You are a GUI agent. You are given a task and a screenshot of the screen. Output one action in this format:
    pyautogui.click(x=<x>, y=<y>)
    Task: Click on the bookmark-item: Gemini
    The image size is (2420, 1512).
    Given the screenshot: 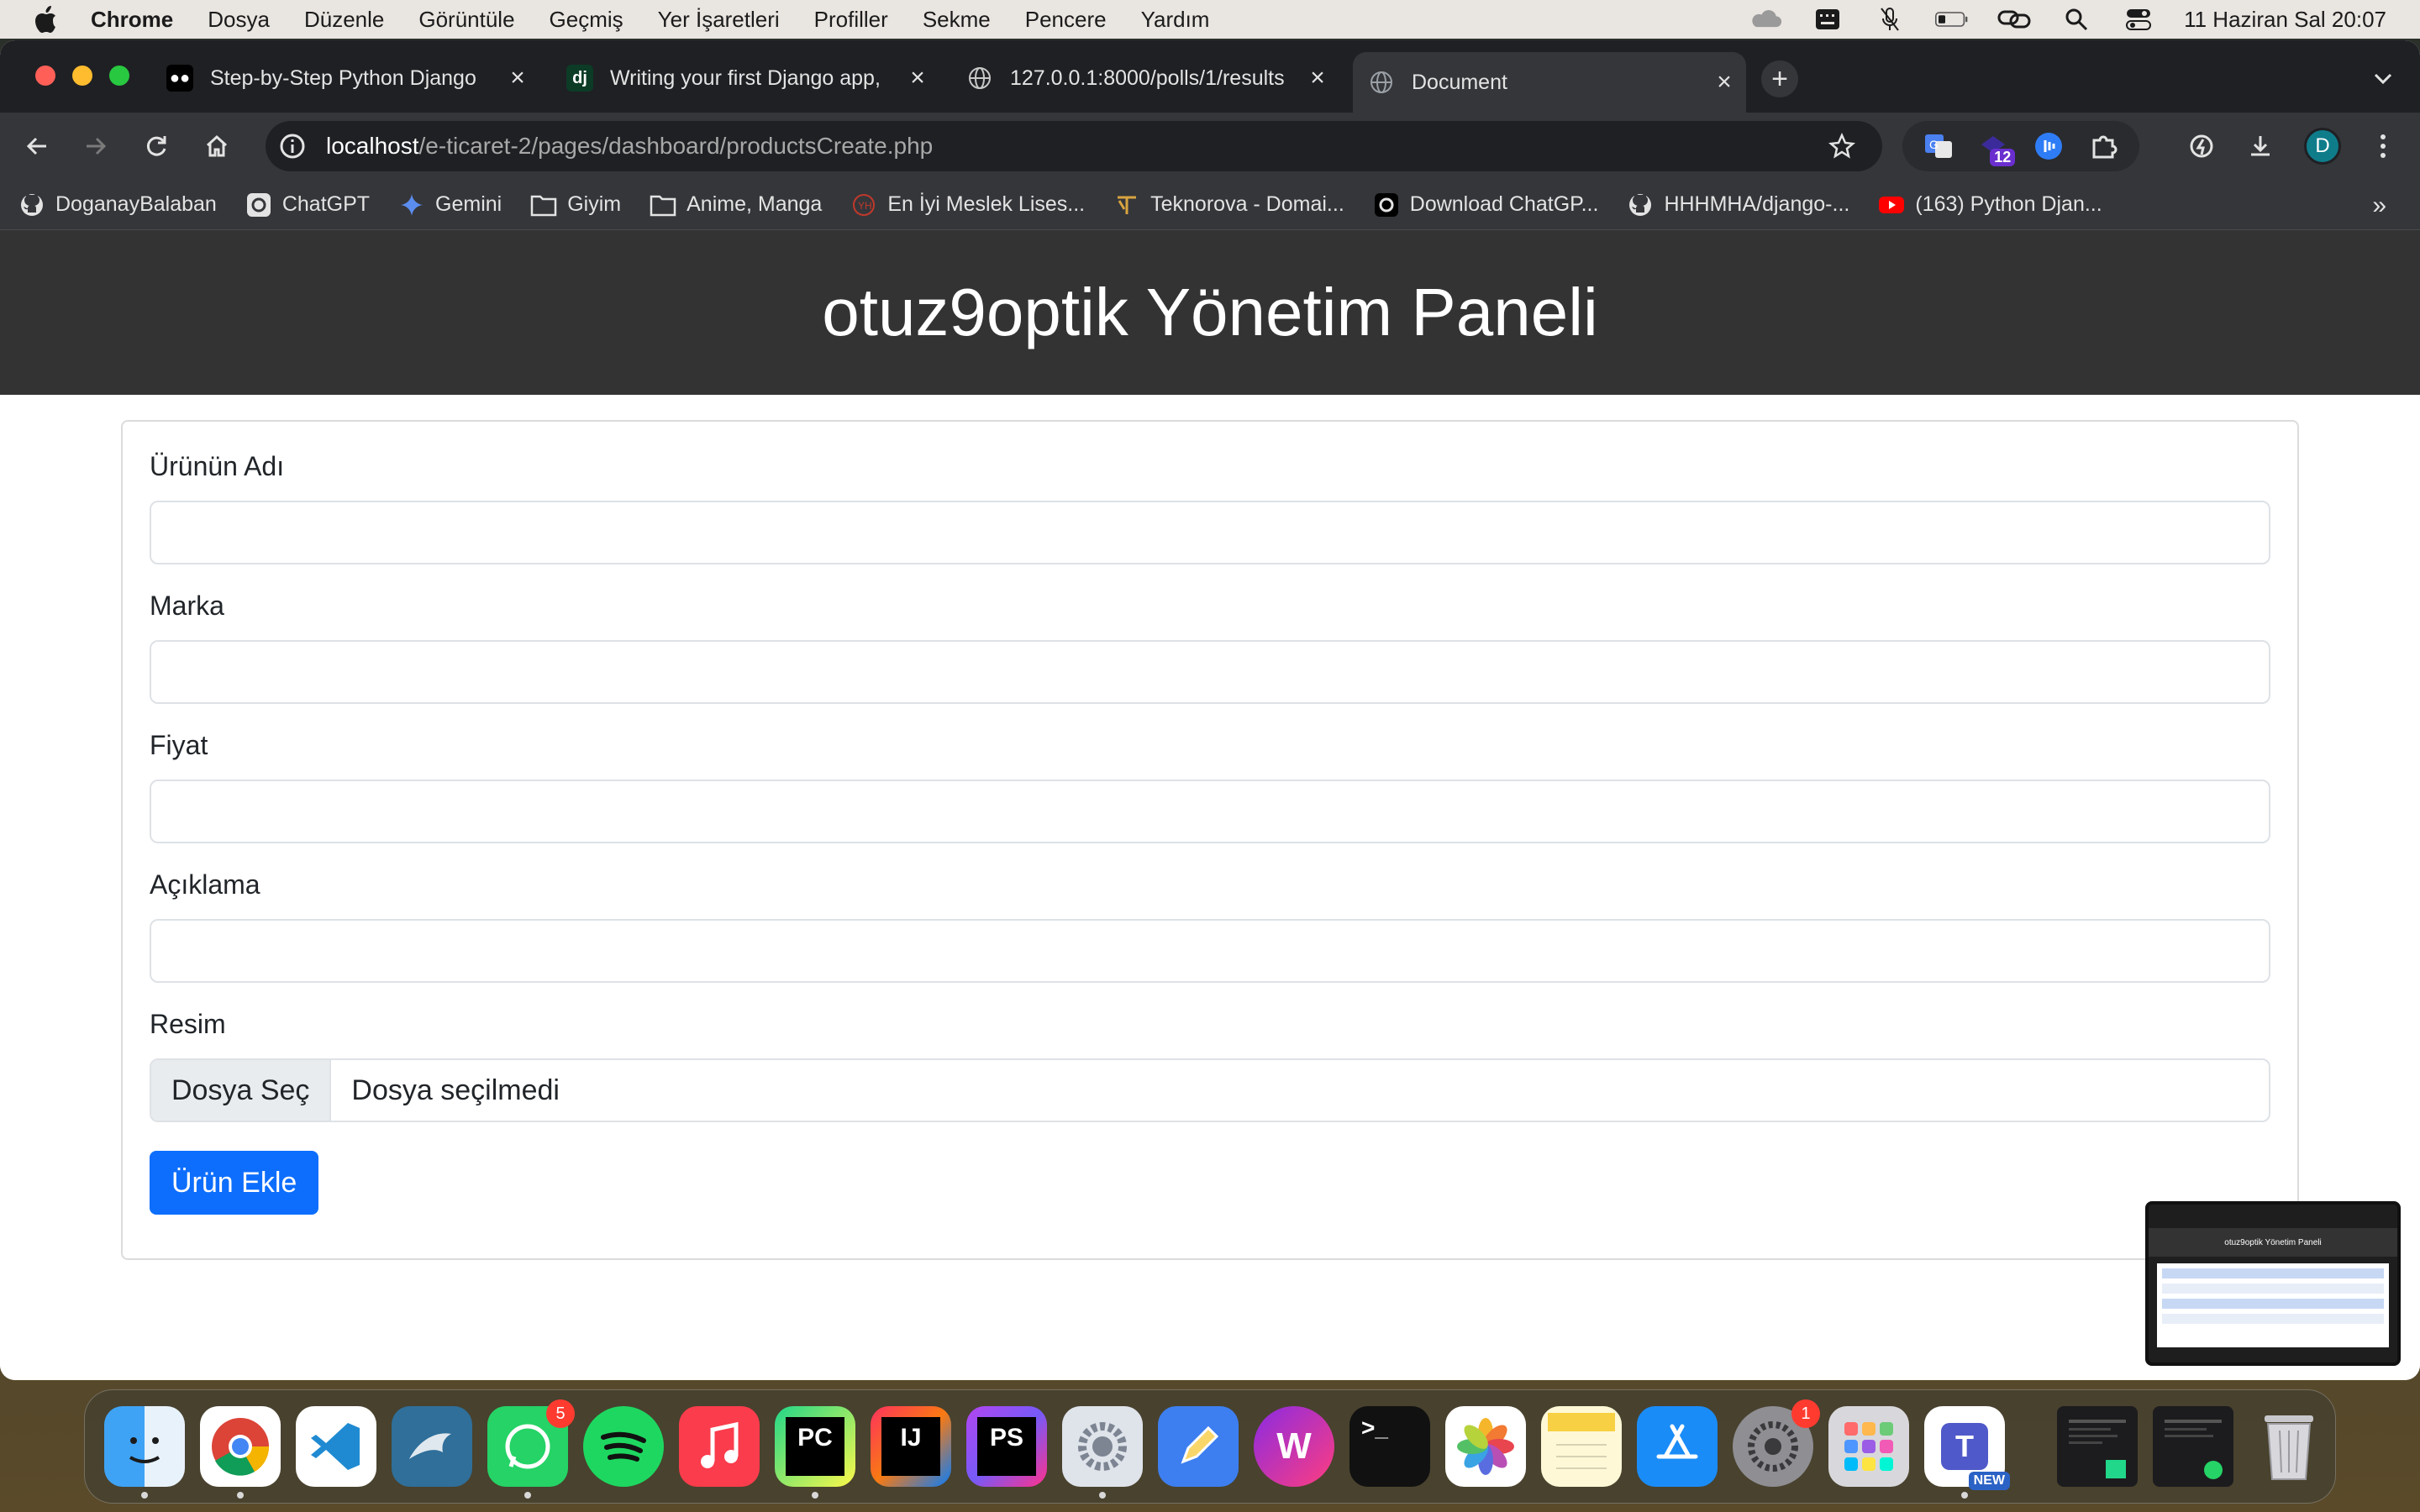 What is the action you would take?
    pyautogui.click(x=450, y=205)
    